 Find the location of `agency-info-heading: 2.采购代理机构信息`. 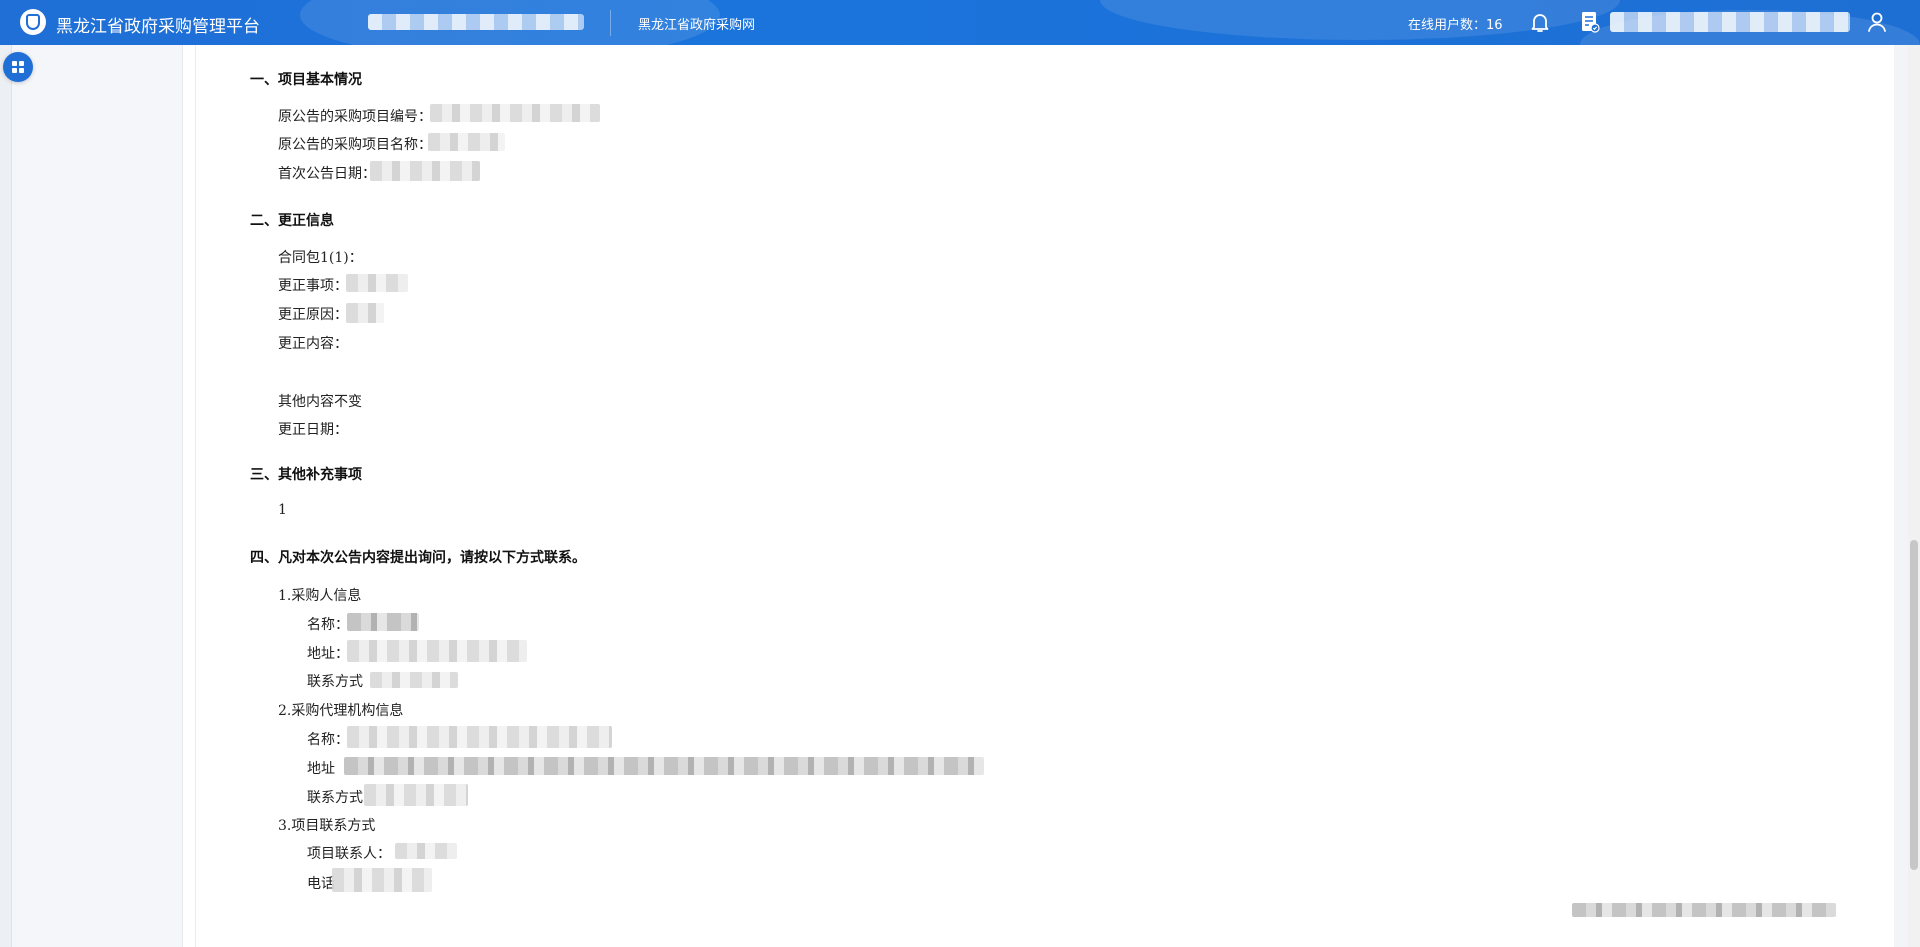

agency-info-heading: 2.采购代理机构信息 is located at coordinates (341, 711).